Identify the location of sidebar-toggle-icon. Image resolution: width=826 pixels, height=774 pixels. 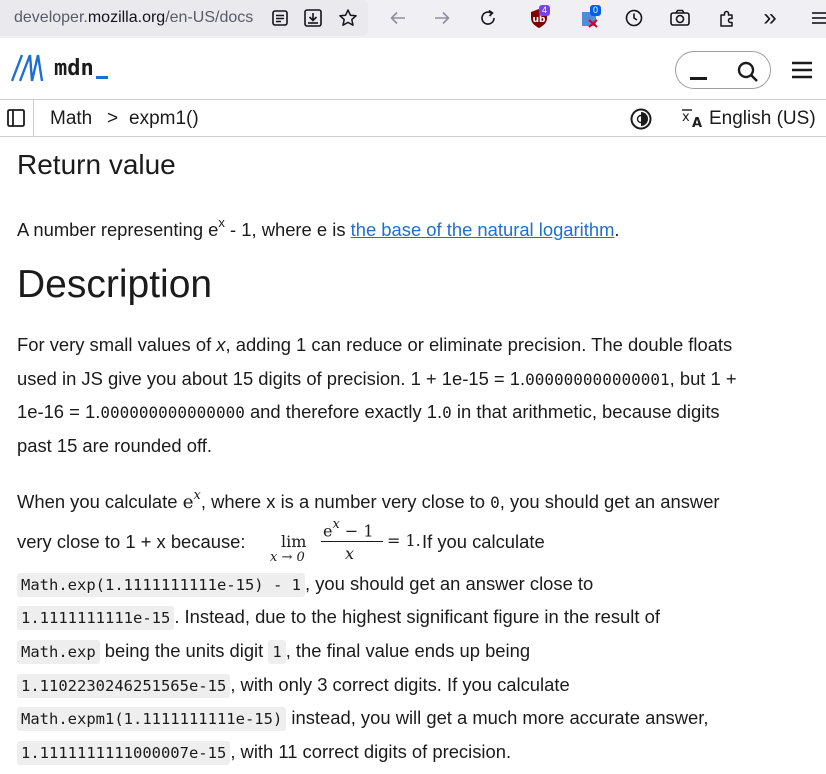
(16, 118).